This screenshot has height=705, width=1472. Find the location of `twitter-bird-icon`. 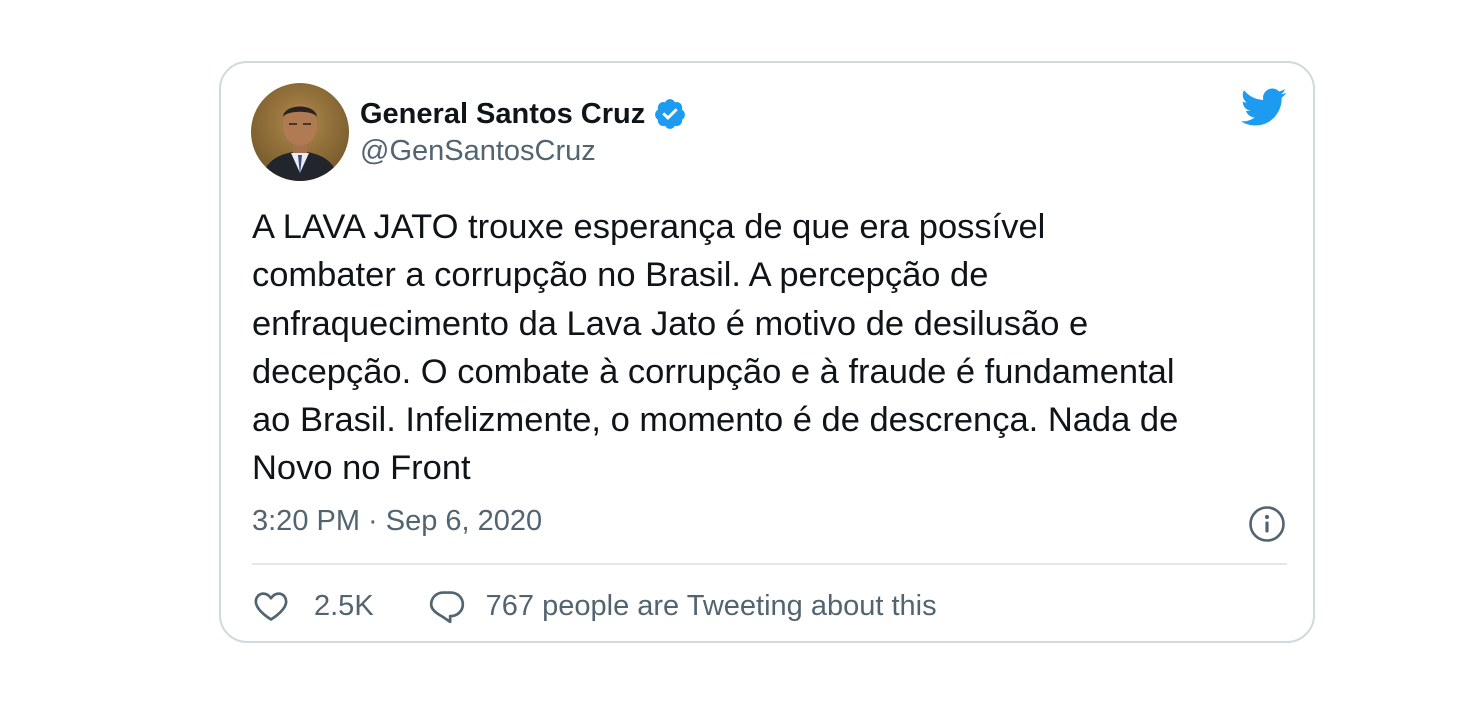

twitter-bird-icon is located at coordinates (1263, 108).